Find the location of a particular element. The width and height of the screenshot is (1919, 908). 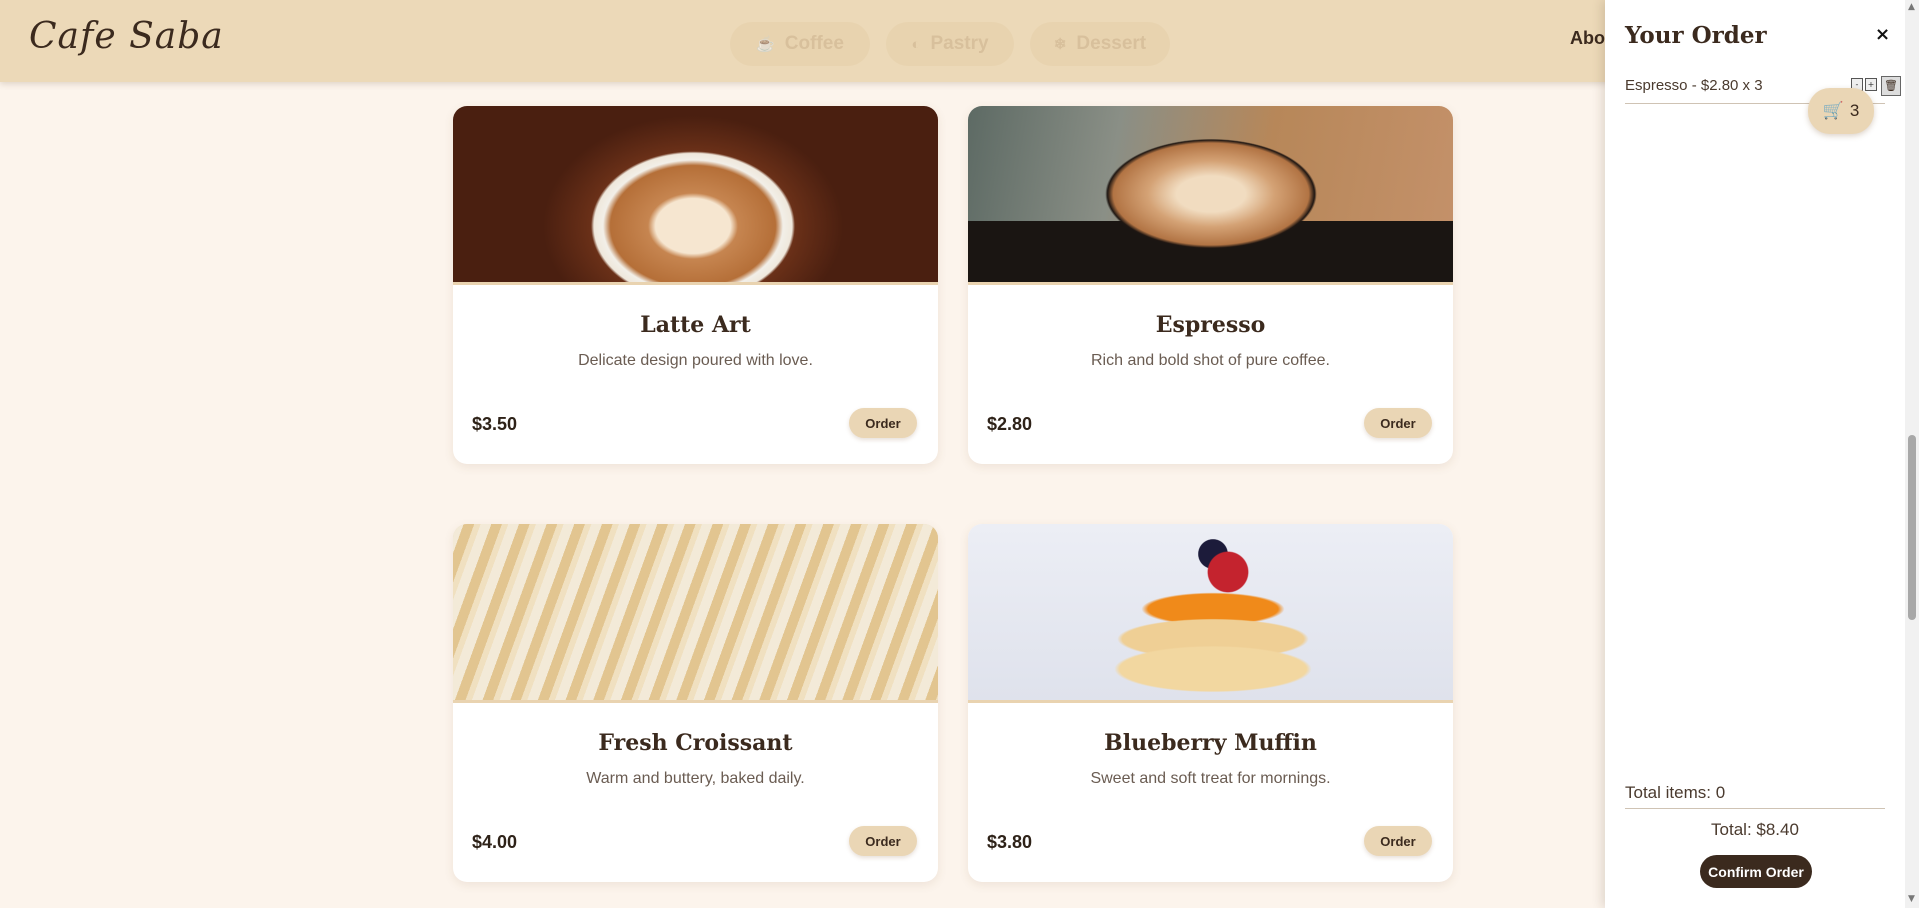

product-description: Rich and bold shot of pure coffee. is located at coordinates (1210, 360).